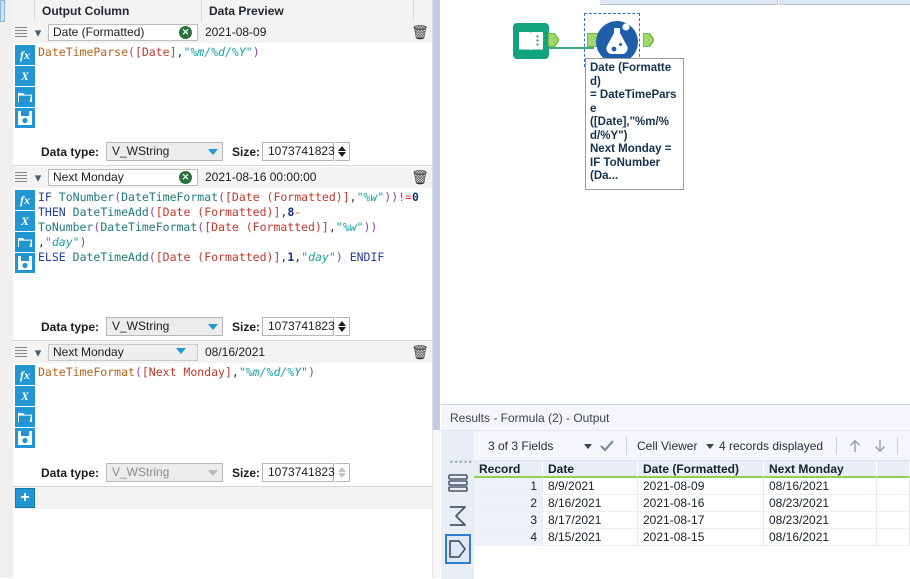  Describe the element at coordinates (855, 446) in the screenshot. I see `arrow-up-icon` at that location.